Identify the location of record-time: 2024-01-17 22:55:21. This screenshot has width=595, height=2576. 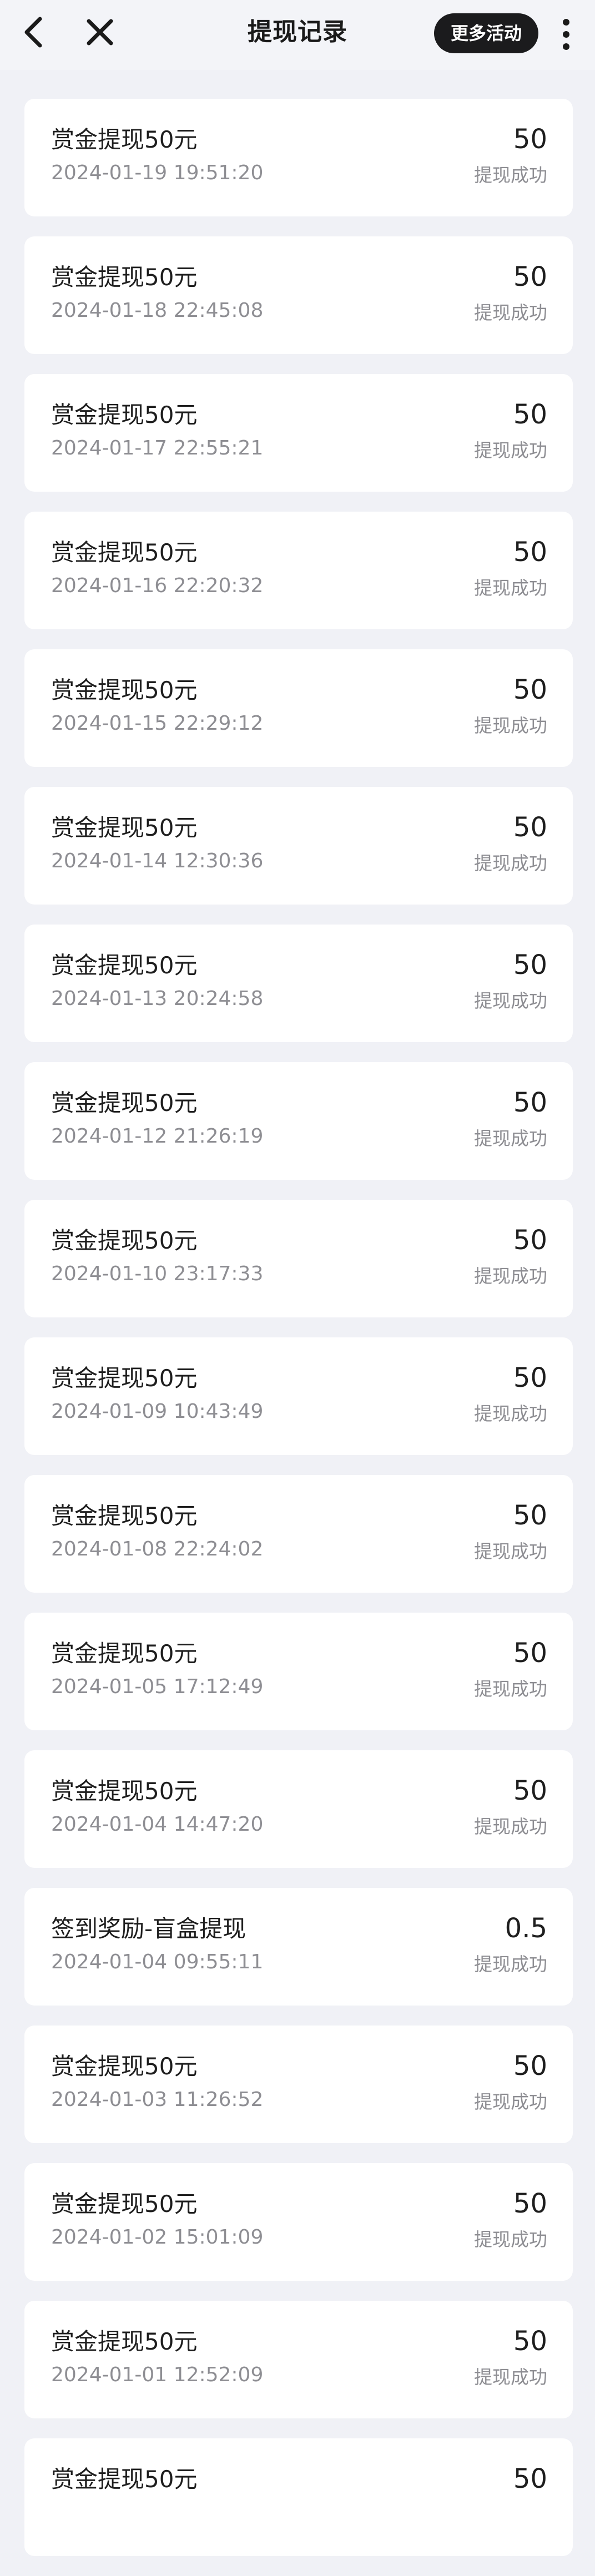
(157, 448).